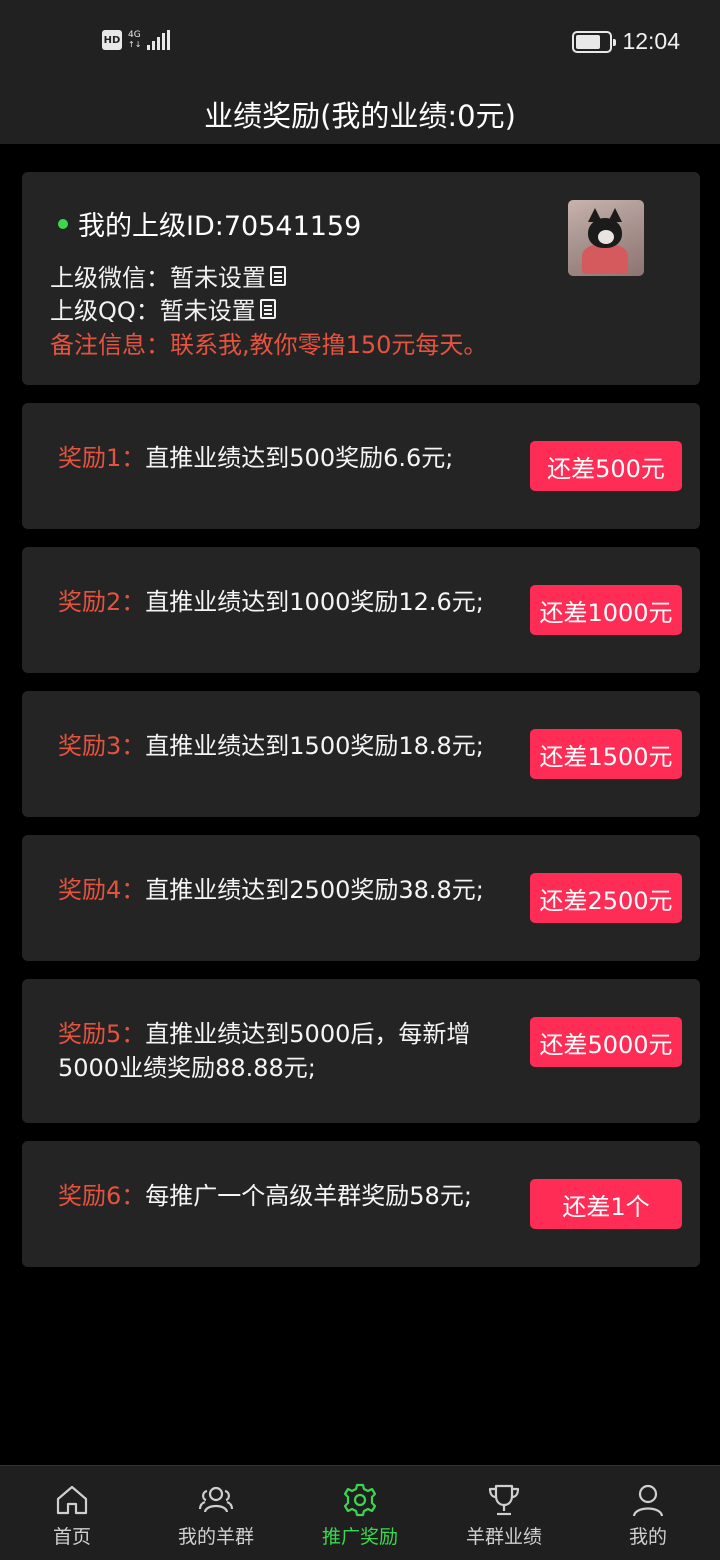 The height and width of the screenshot is (1560, 720). Describe the element at coordinates (503, 1537) in the screenshot. I see `tab-label: 羊群业绩` at that location.